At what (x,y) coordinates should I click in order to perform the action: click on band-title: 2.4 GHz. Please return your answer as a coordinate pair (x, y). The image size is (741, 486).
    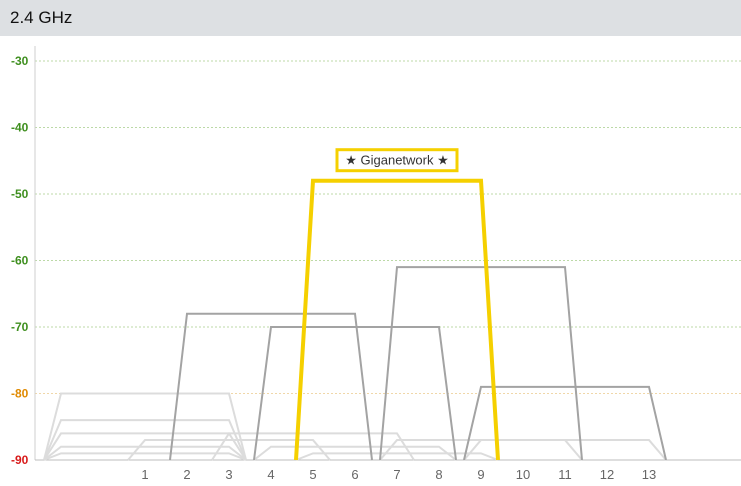
    Looking at the image, I should click on (41, 17).